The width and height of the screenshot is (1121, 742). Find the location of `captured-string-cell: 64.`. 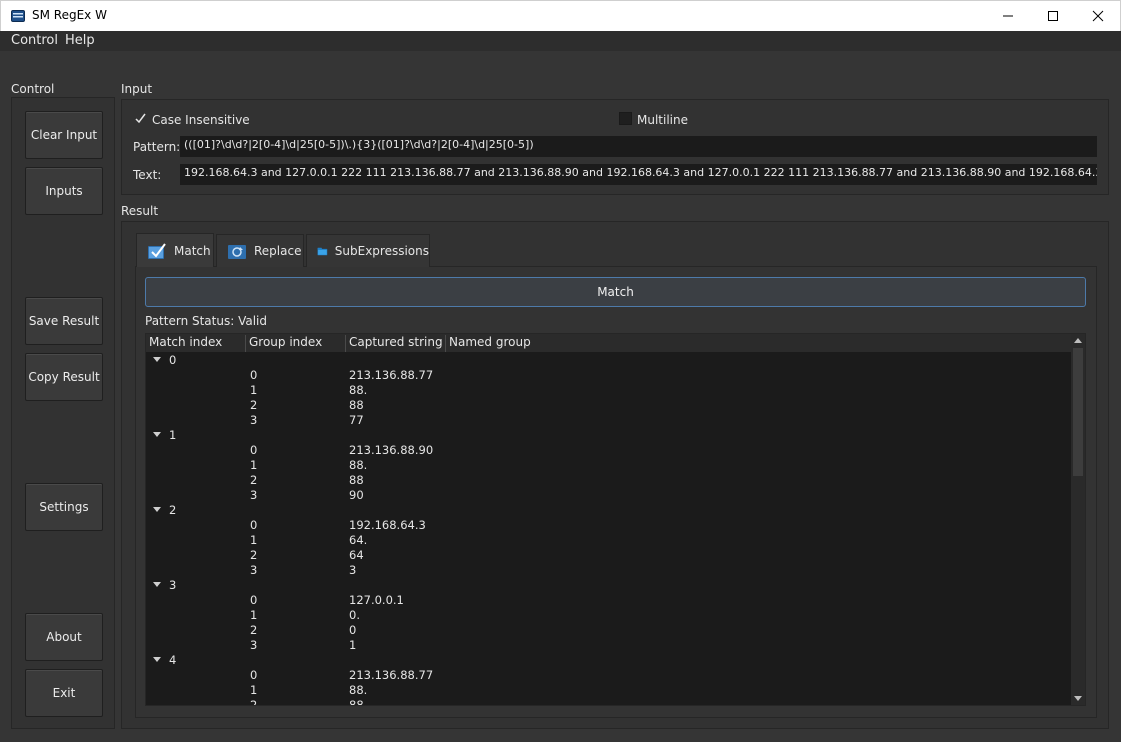

captured-string-cell: 64. is located at coordinates (358, 540).